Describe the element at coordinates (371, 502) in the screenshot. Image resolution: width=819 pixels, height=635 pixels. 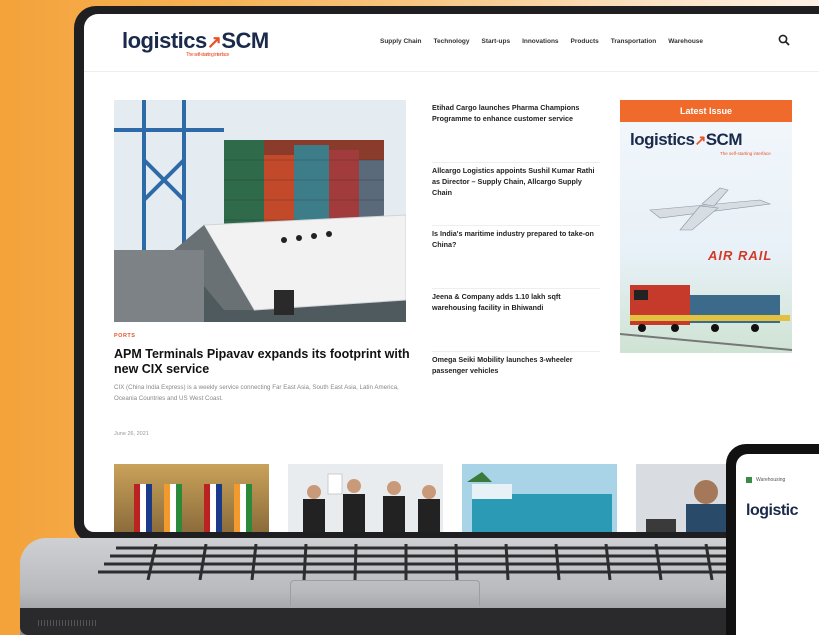
I see `group-photo-image` at that location.